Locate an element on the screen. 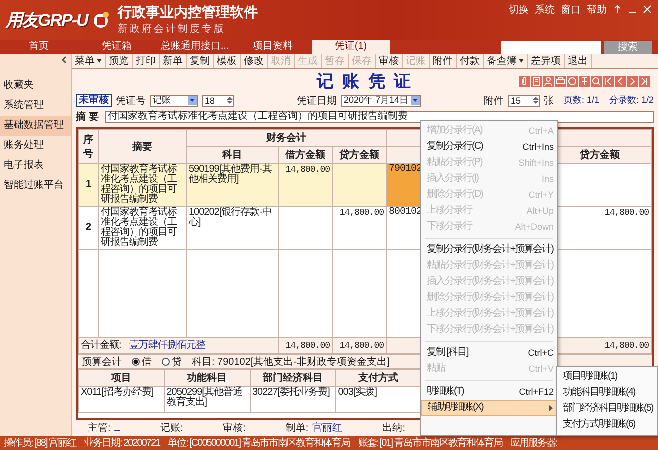  app-subtitle: 新政府会计制度专版 is located at coordinates (172, 29).